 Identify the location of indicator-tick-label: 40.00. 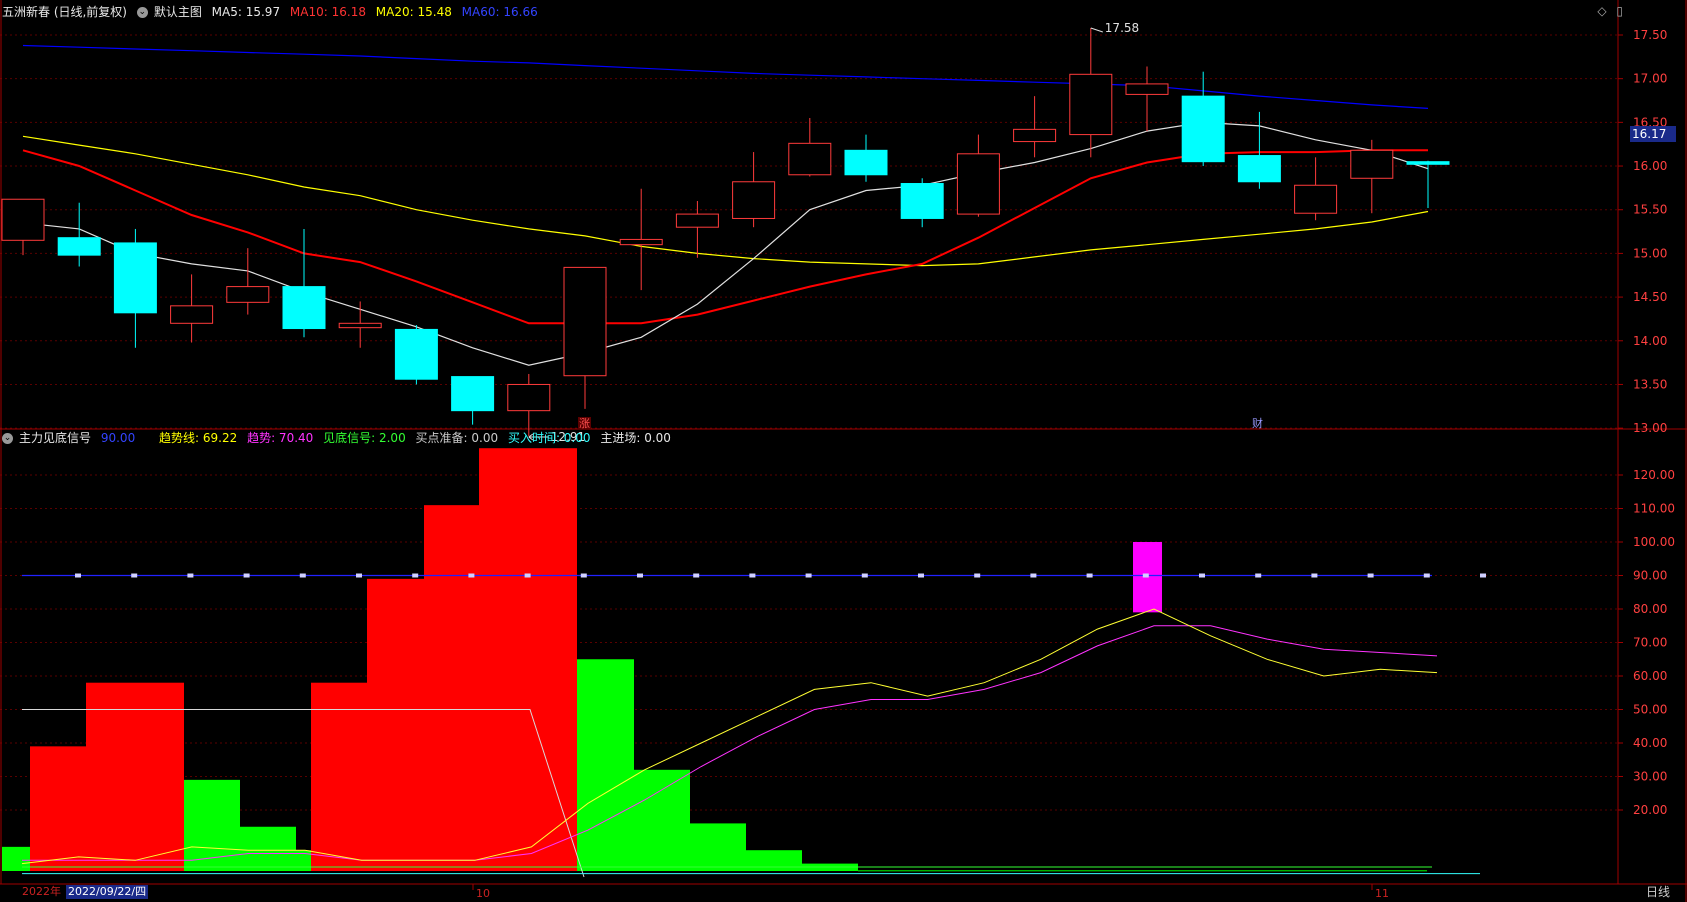
(1650, 743).